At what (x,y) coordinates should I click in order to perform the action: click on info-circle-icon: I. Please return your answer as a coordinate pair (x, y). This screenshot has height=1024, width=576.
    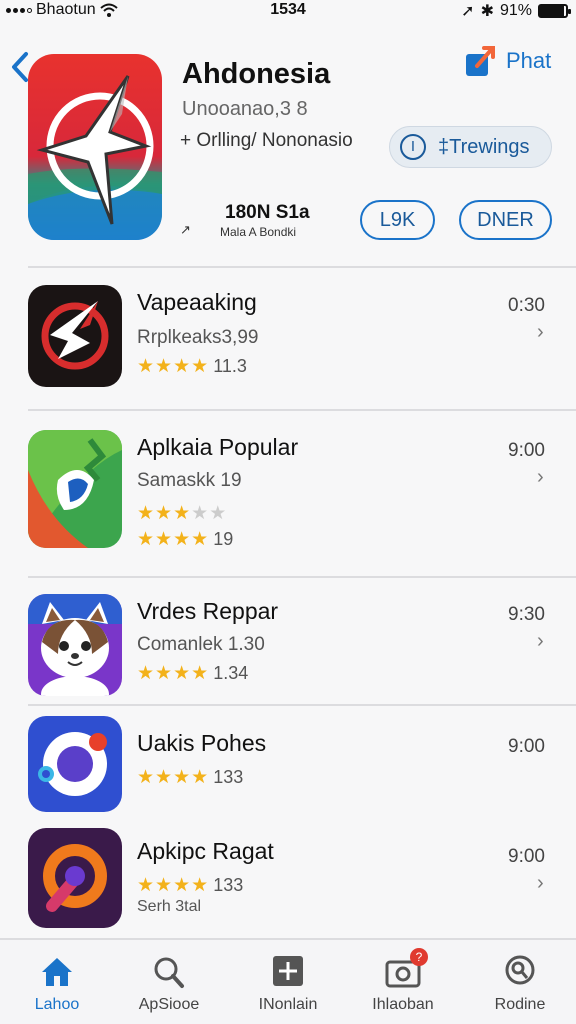
    Looking at the image, I should click on (413, 147).